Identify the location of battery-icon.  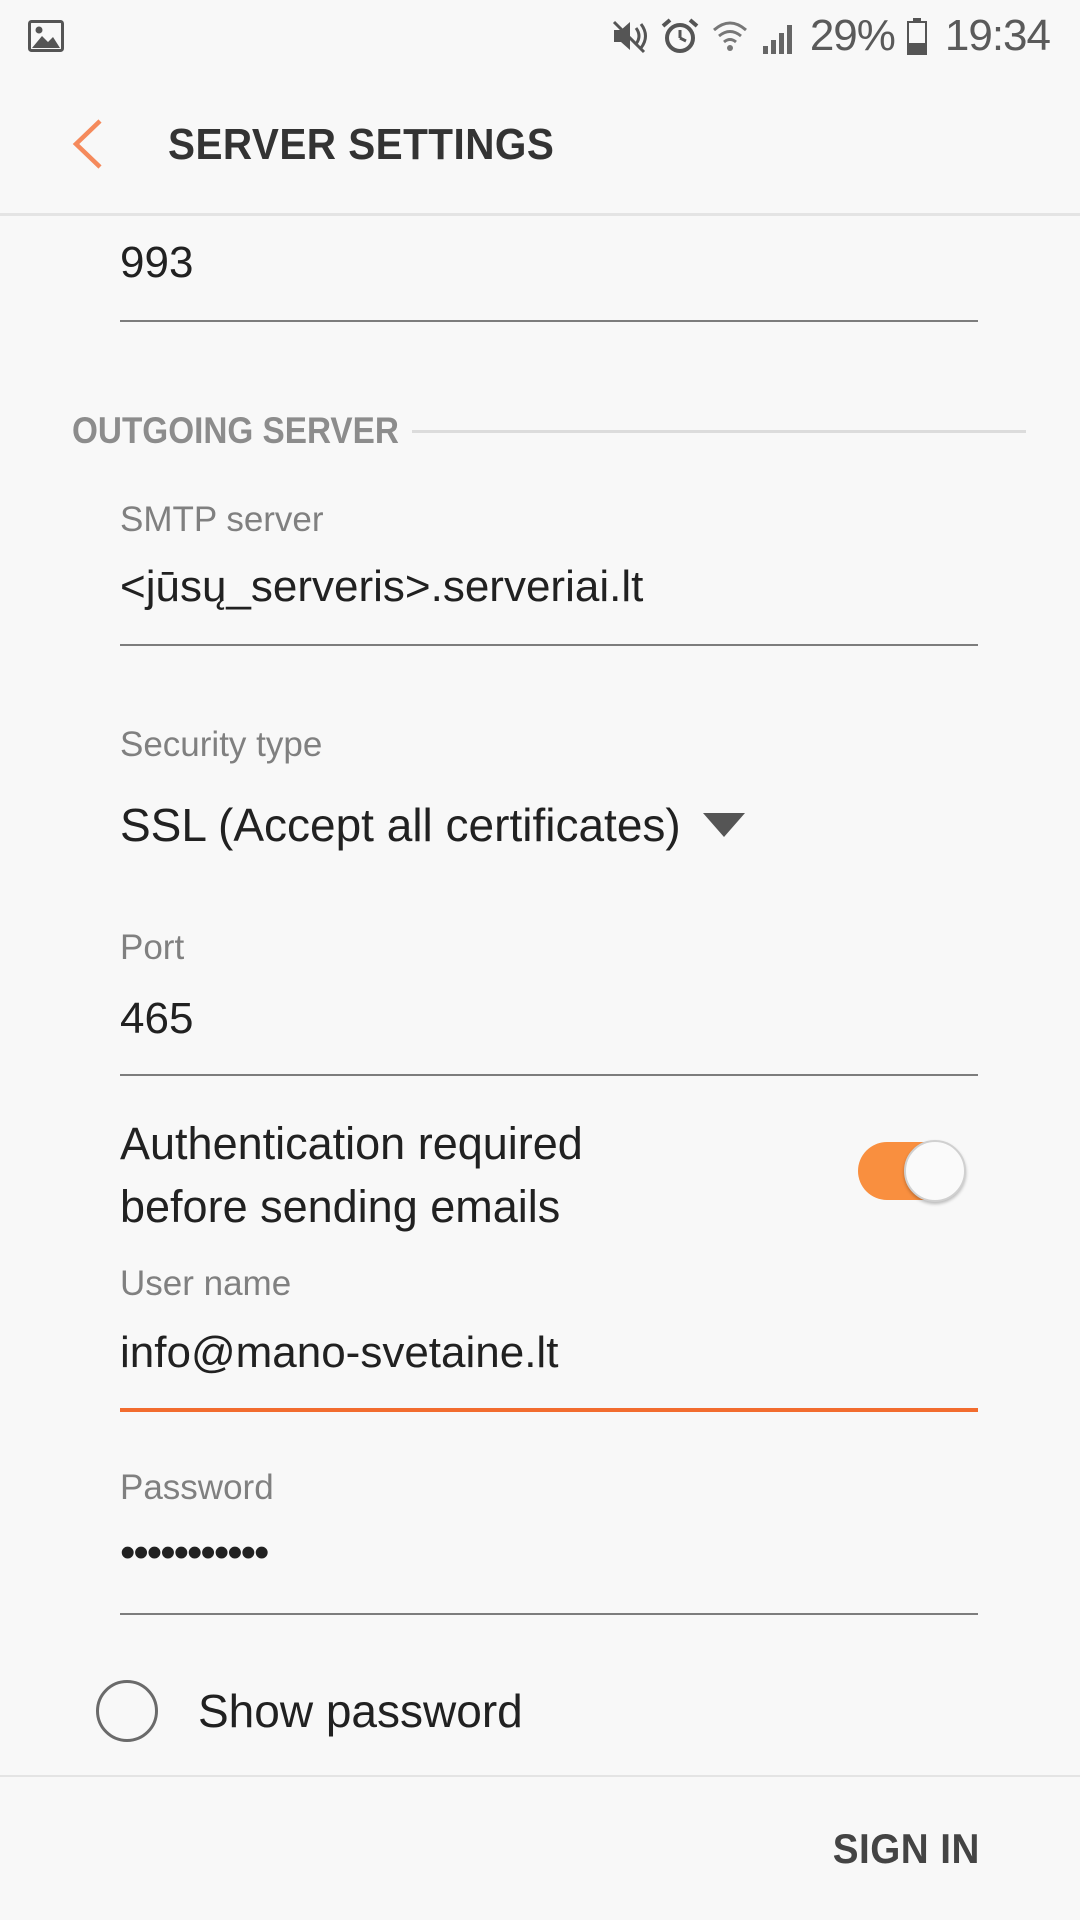
(916, 36).